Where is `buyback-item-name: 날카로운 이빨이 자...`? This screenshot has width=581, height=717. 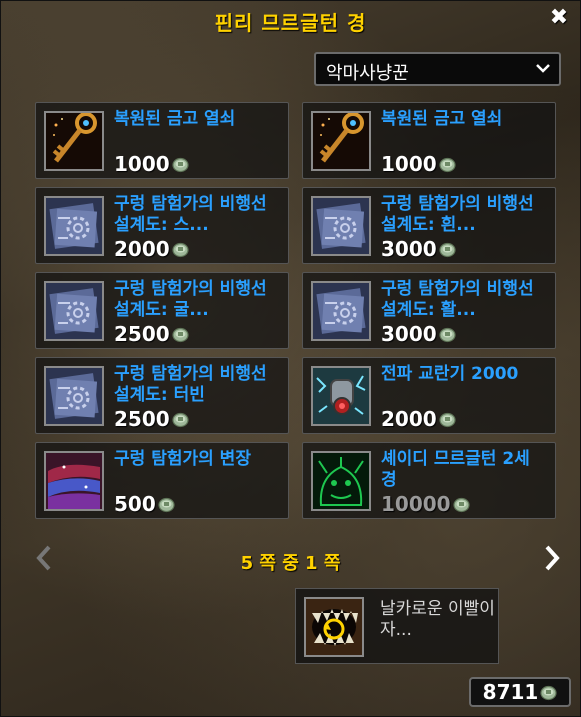 buyback-item-name: 날카로운 이빨이 자... is located at coordinates (437, 619).